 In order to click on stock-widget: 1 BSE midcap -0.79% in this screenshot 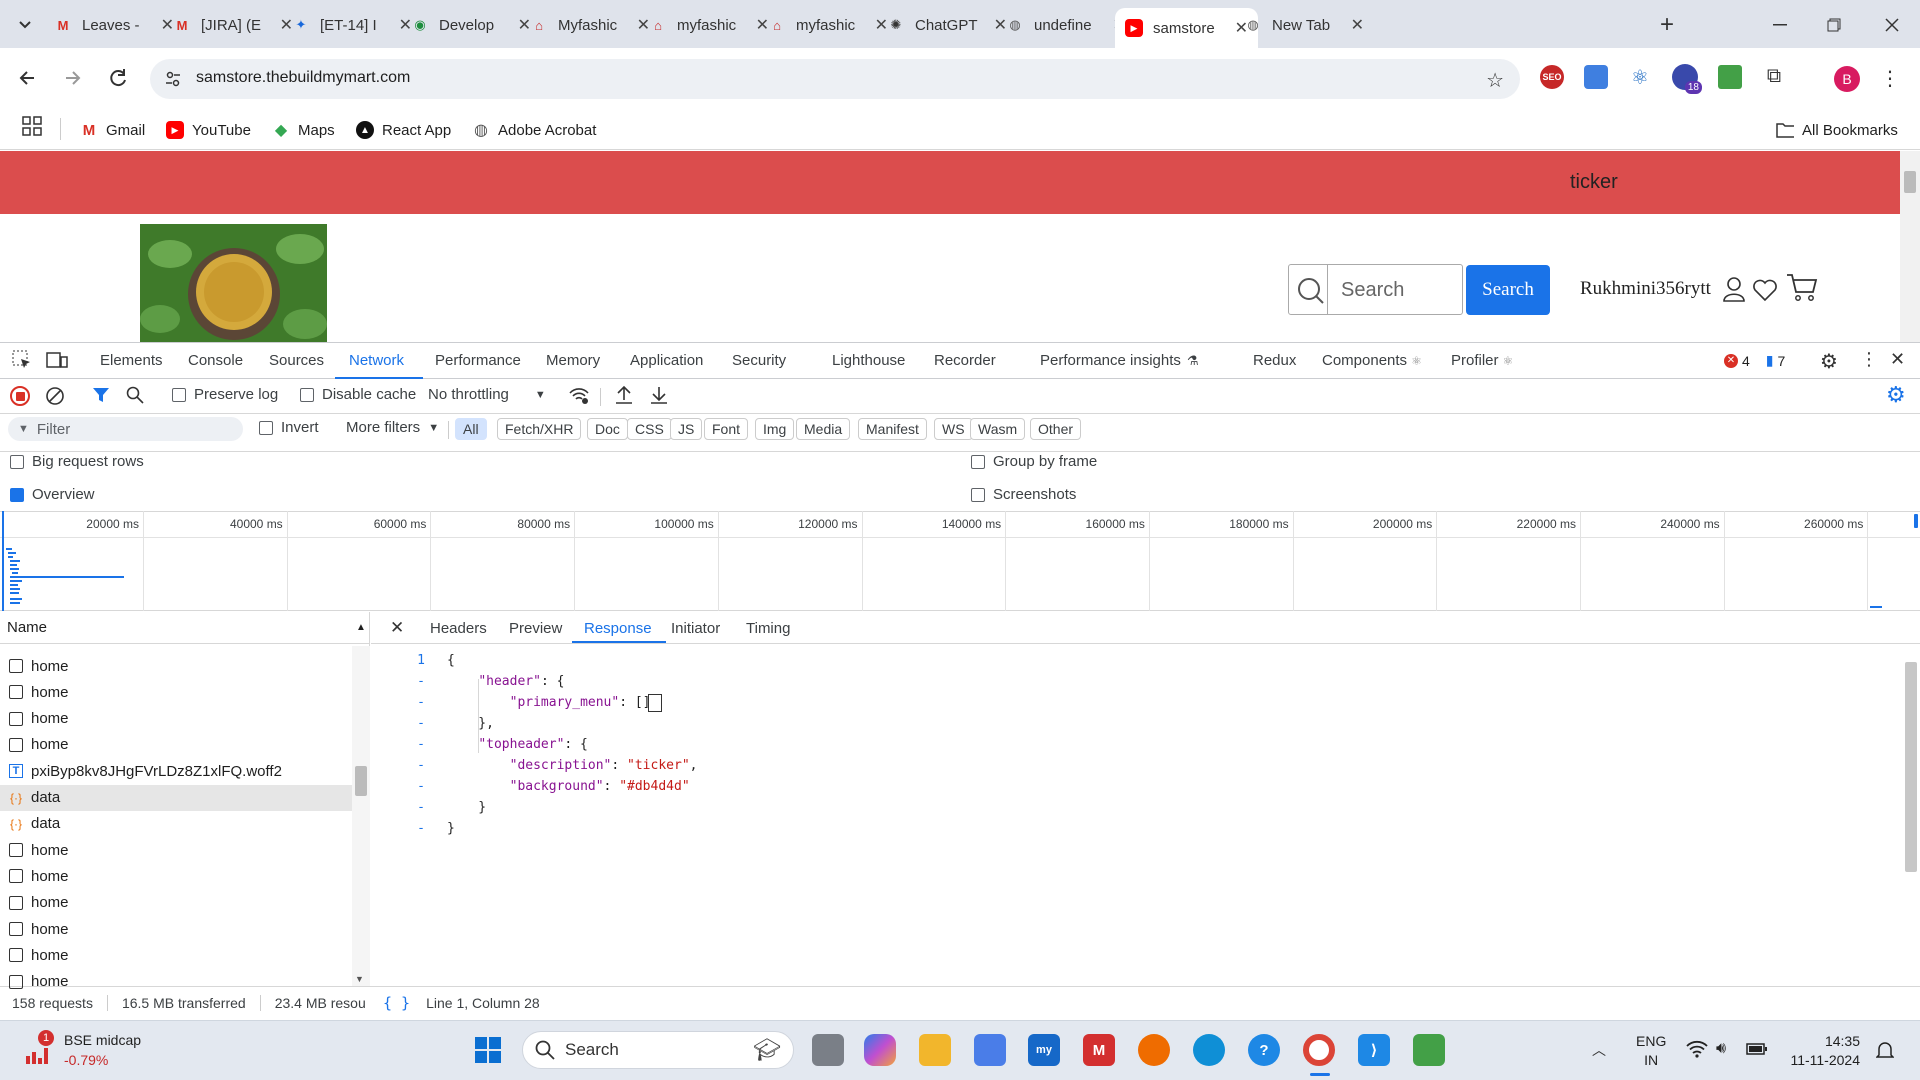, I will do `click(87, 1051)`.